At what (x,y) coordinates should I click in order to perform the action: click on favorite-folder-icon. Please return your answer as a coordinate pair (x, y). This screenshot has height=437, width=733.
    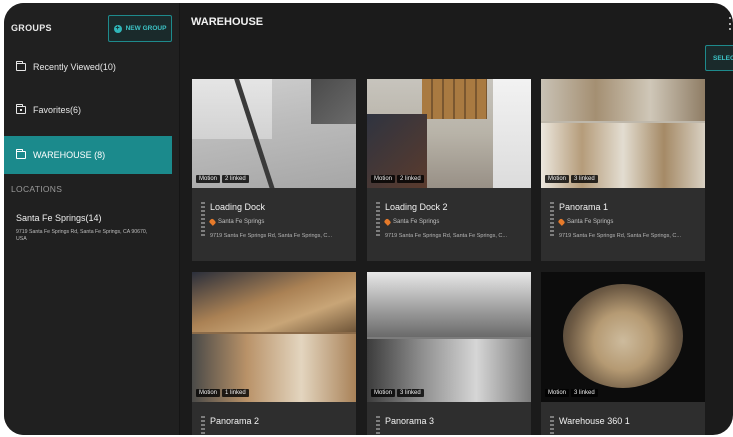
    Looking at the image, I should click on (21, 109).